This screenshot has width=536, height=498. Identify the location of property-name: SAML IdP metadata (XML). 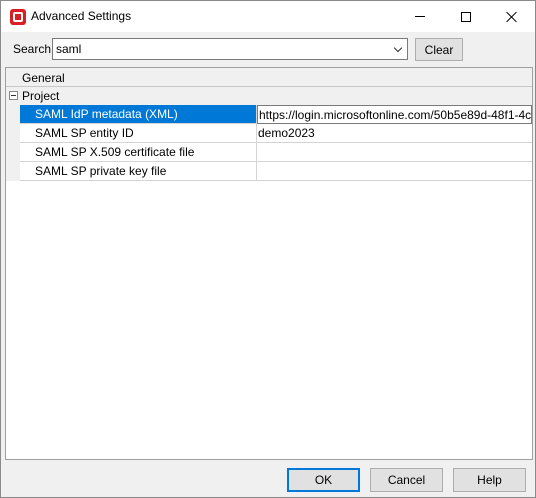
(138, 114).